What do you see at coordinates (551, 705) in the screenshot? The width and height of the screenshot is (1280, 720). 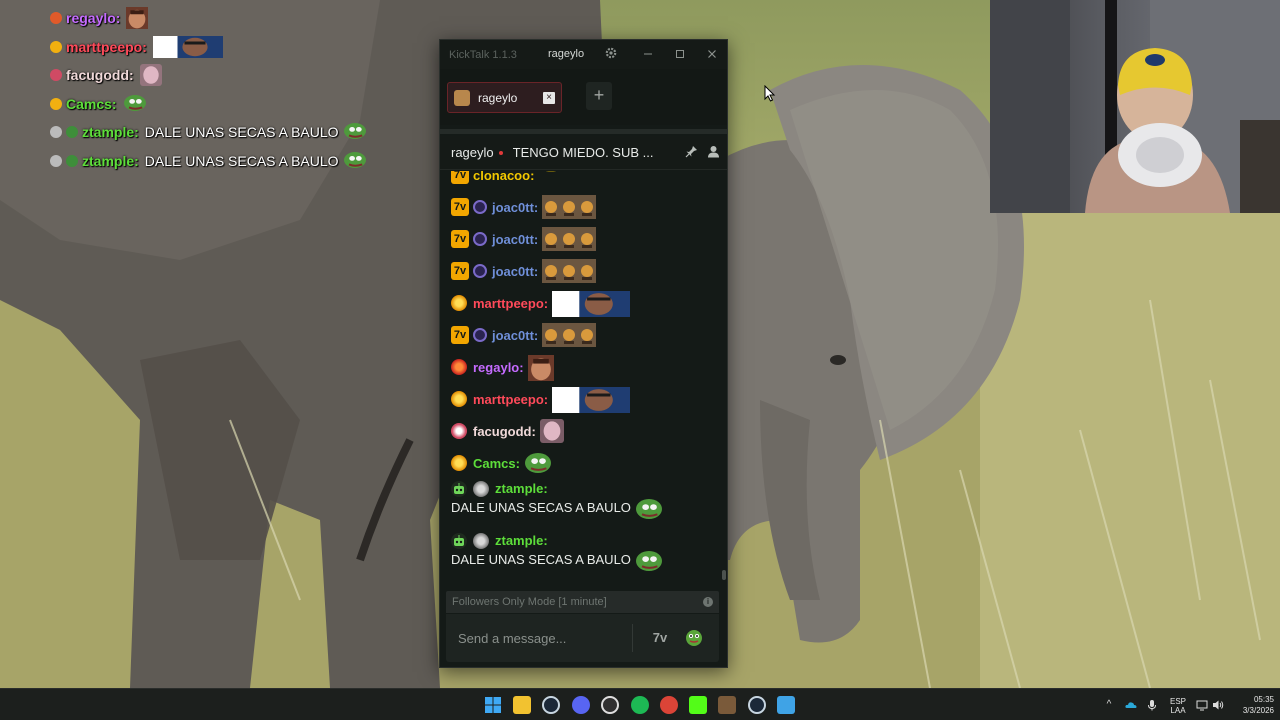 I see `steam-icon` at bounding box center [551, 705].